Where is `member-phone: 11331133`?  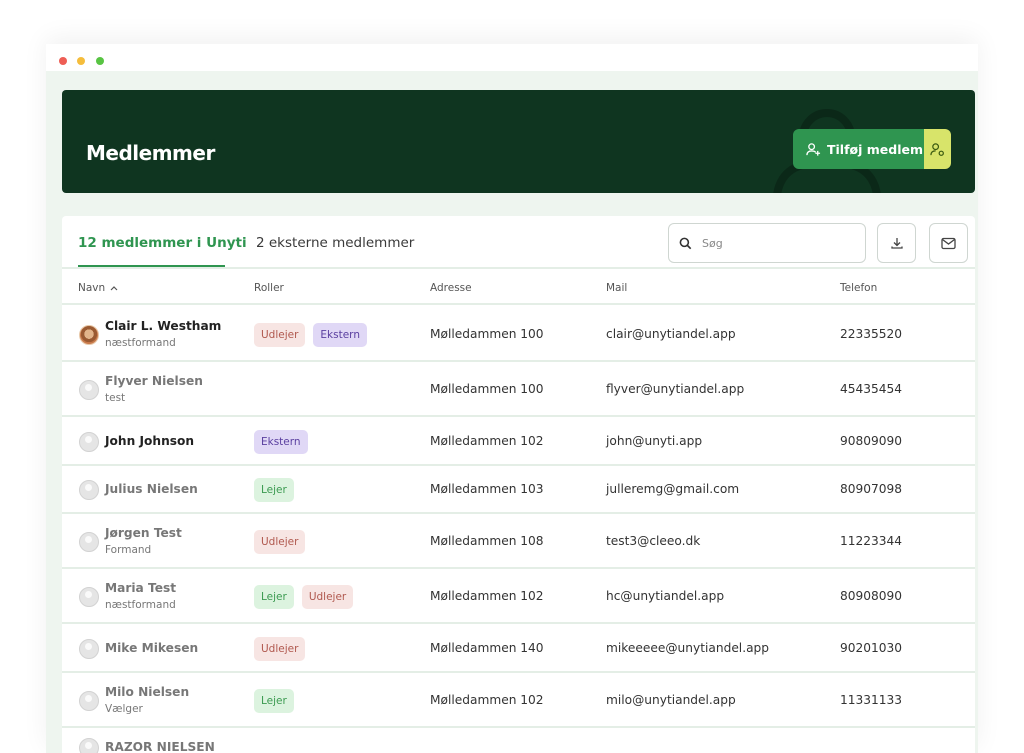 member-phone: 11331133 is located at coordinates (871, 699).